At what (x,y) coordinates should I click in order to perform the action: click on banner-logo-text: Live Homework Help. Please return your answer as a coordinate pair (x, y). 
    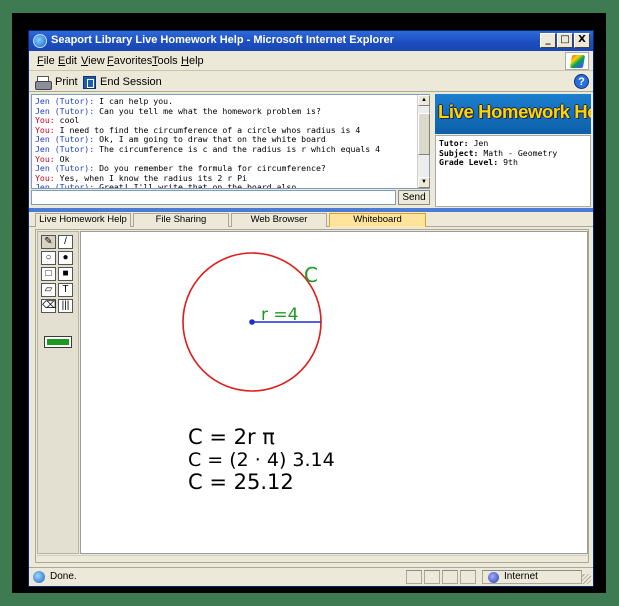
    Looking at the image, I should click on (514, 111).